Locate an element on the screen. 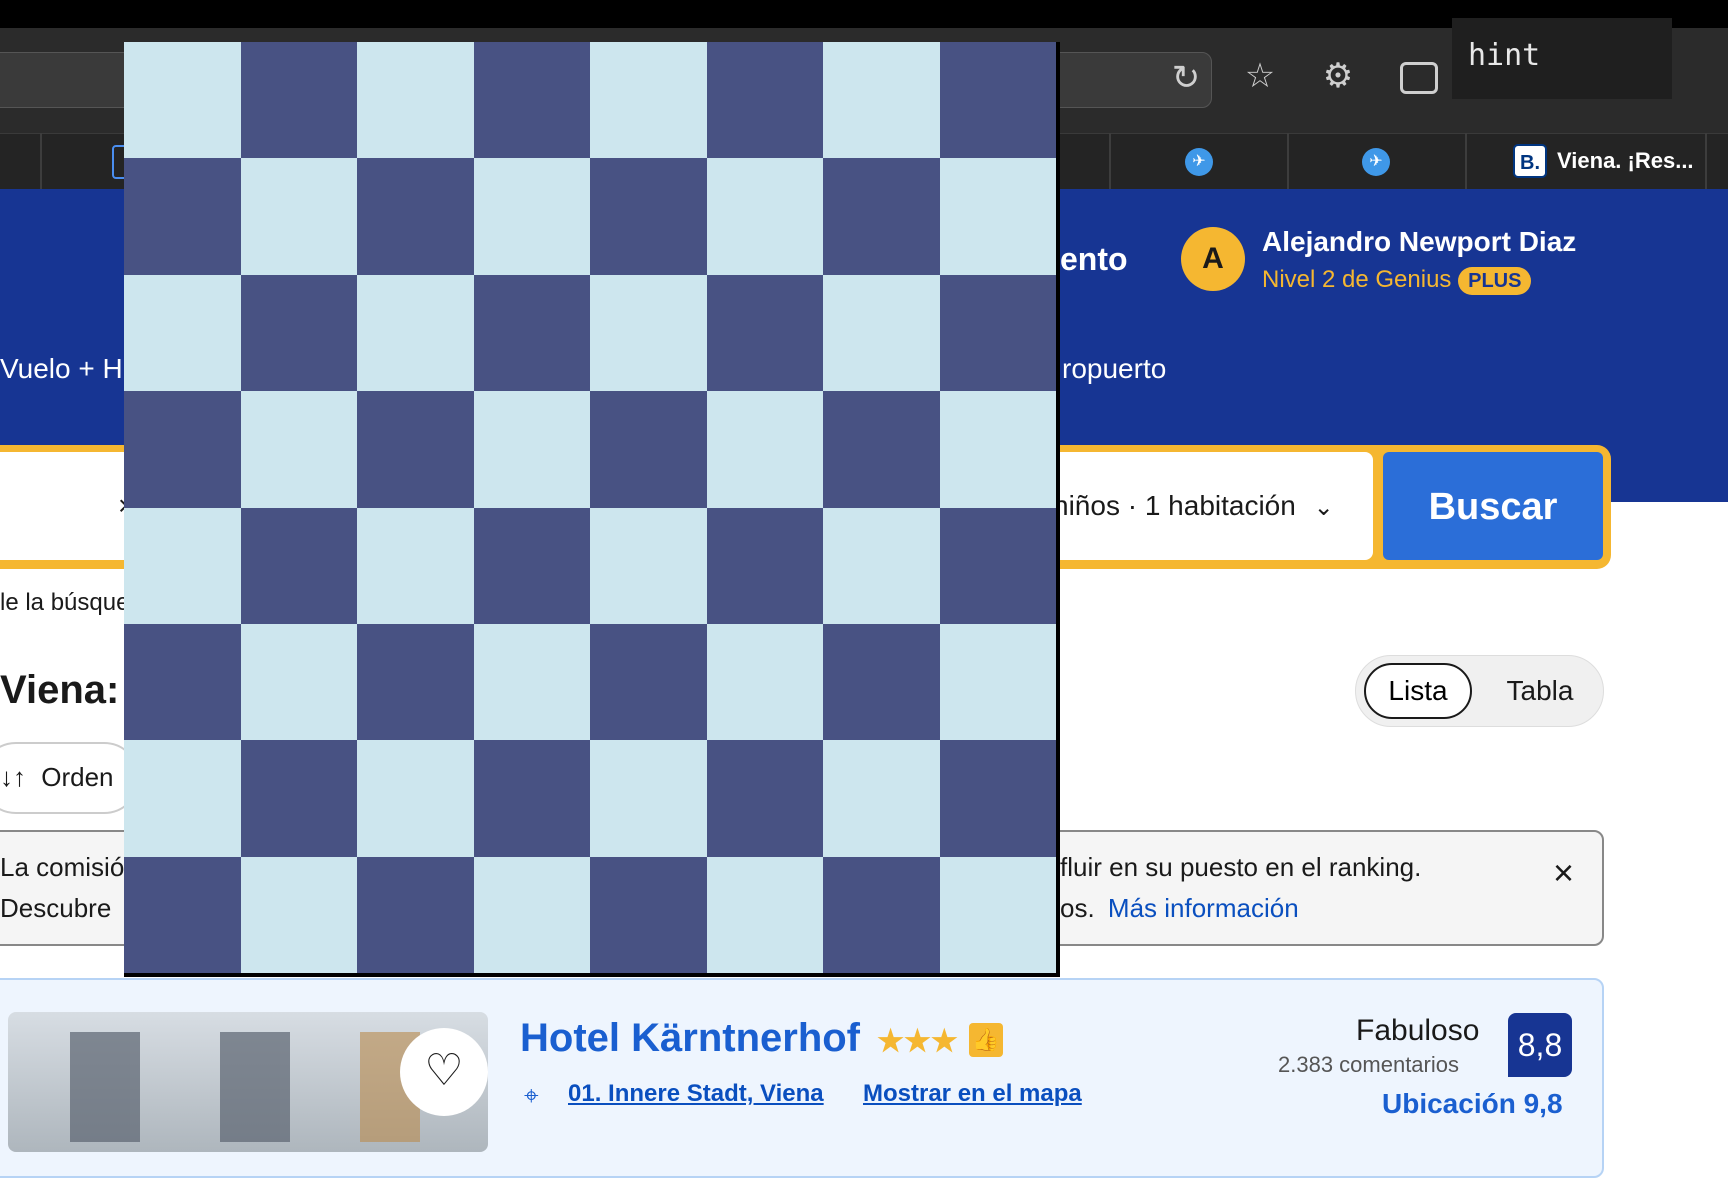  view-list-button: Lista is located at coordinates (1418, 691).